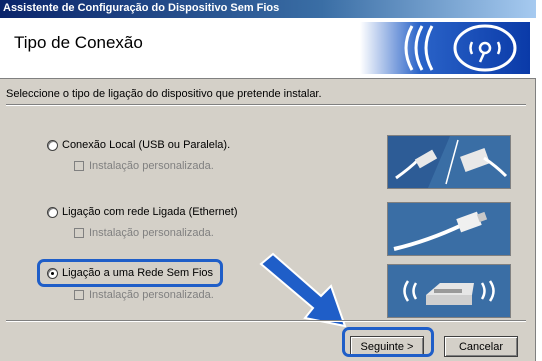 This screenshot has width=542, height=361. What do you see at coordinates (146, 145) in the screenshot?
I see `radio-label: Conexão Local (USB ou Paralela).` at bounding box center [146, 145].